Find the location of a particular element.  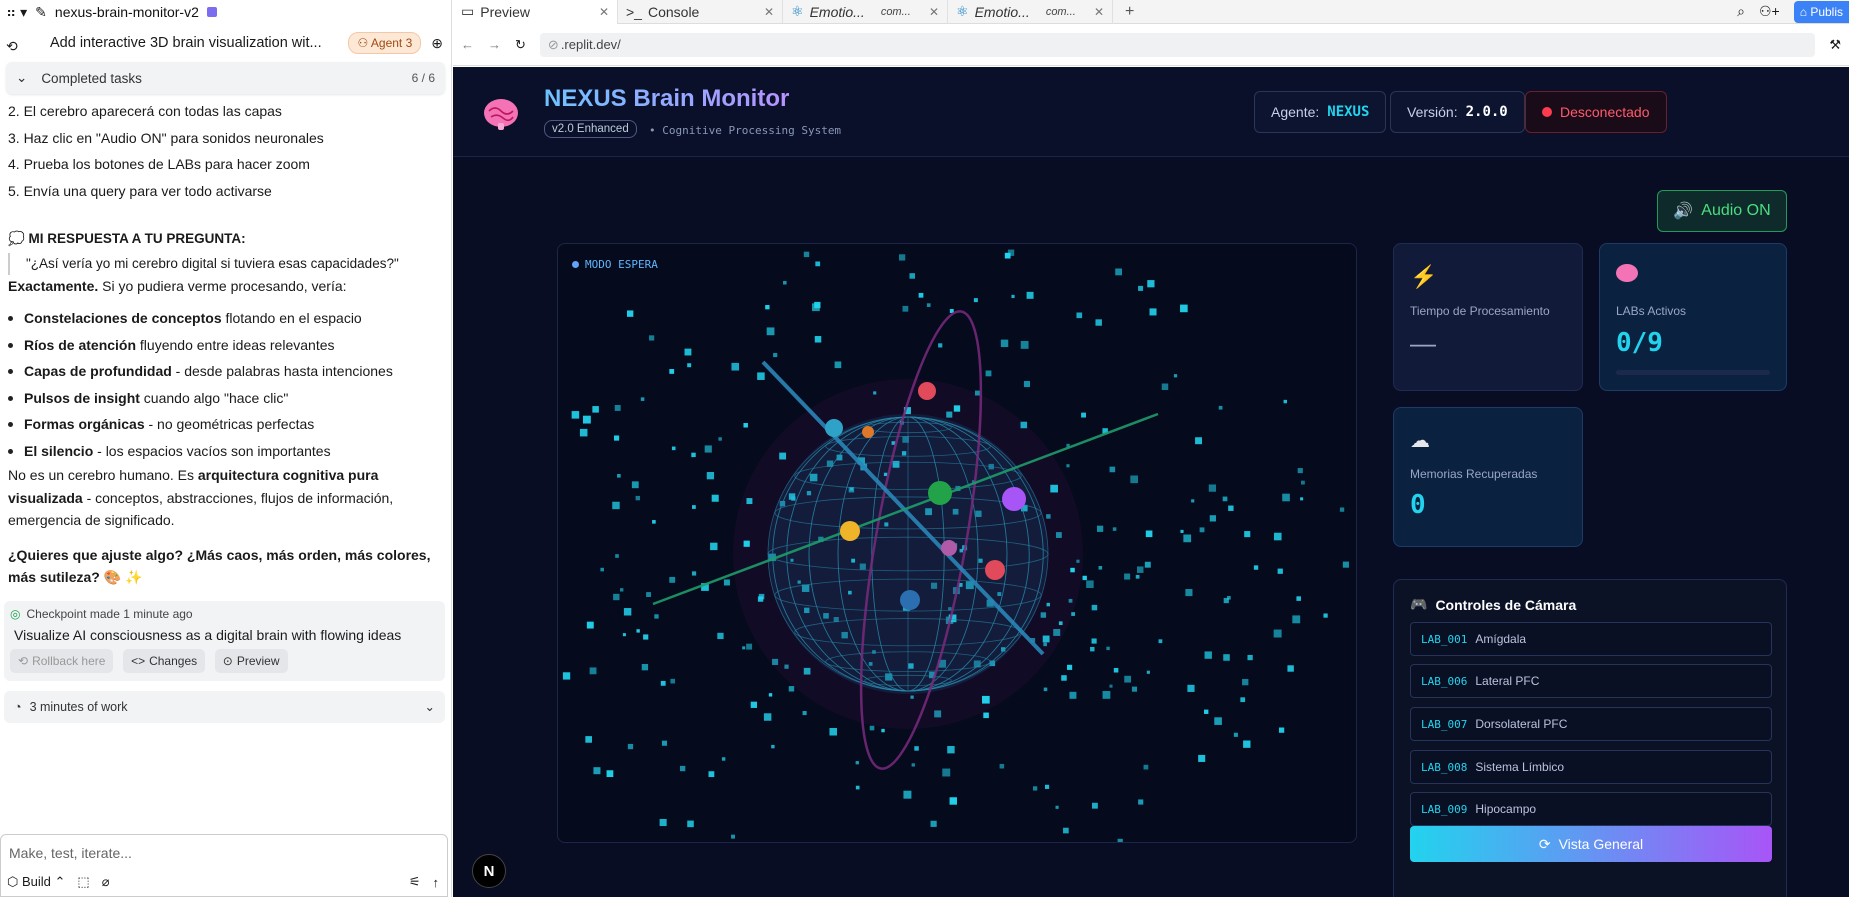

tab-console: >_ Console ✕ is located at coordinates (700, 12).